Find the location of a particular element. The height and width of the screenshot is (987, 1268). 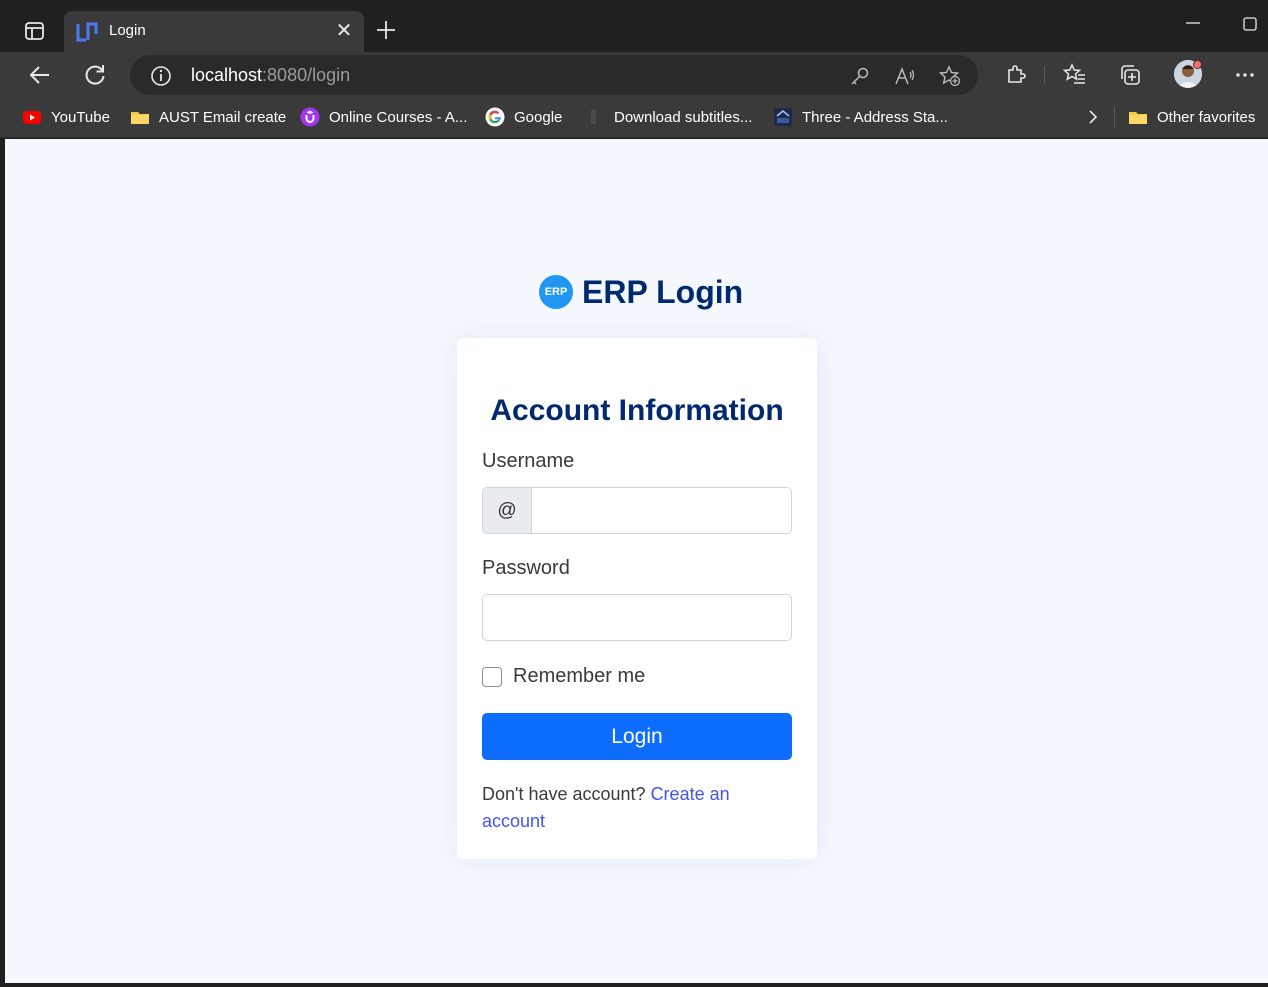

url-text: localhost:8080/login is located at coordinates (270, 75).